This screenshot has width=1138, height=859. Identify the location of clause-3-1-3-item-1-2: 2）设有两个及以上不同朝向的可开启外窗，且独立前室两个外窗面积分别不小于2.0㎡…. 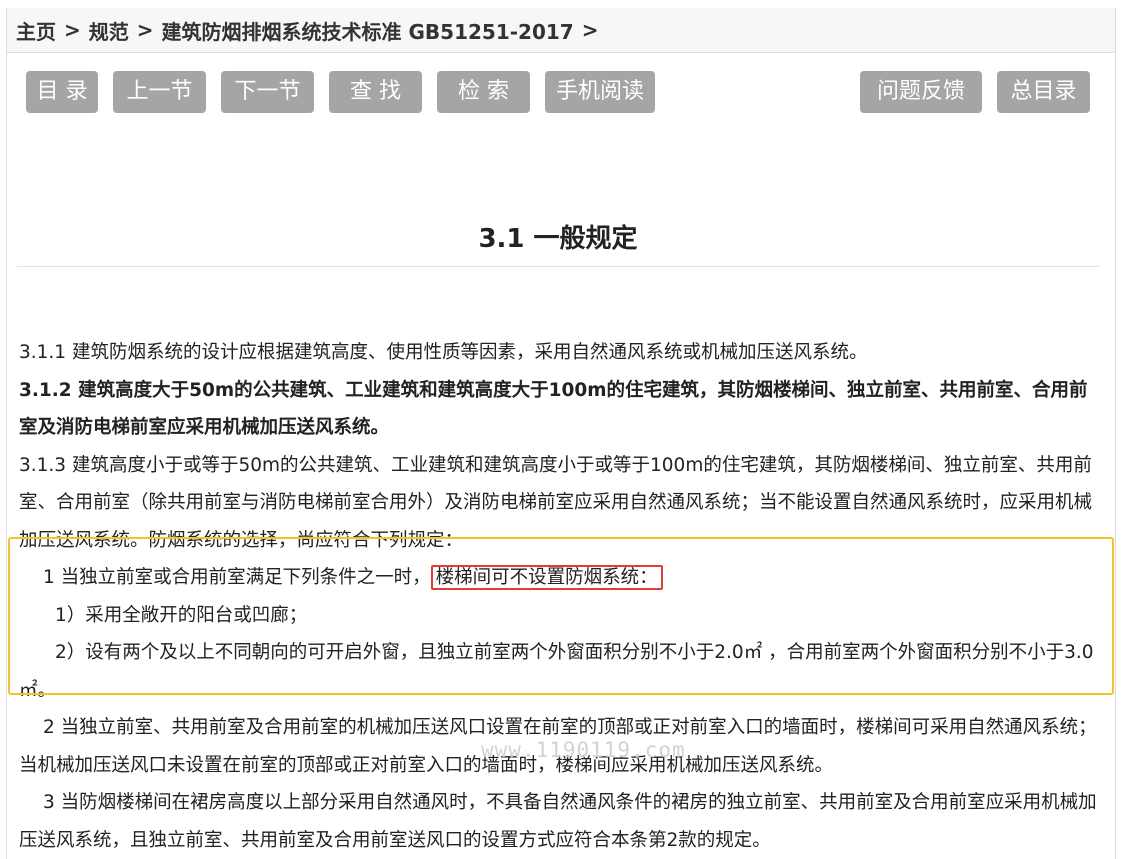
(556, 671).